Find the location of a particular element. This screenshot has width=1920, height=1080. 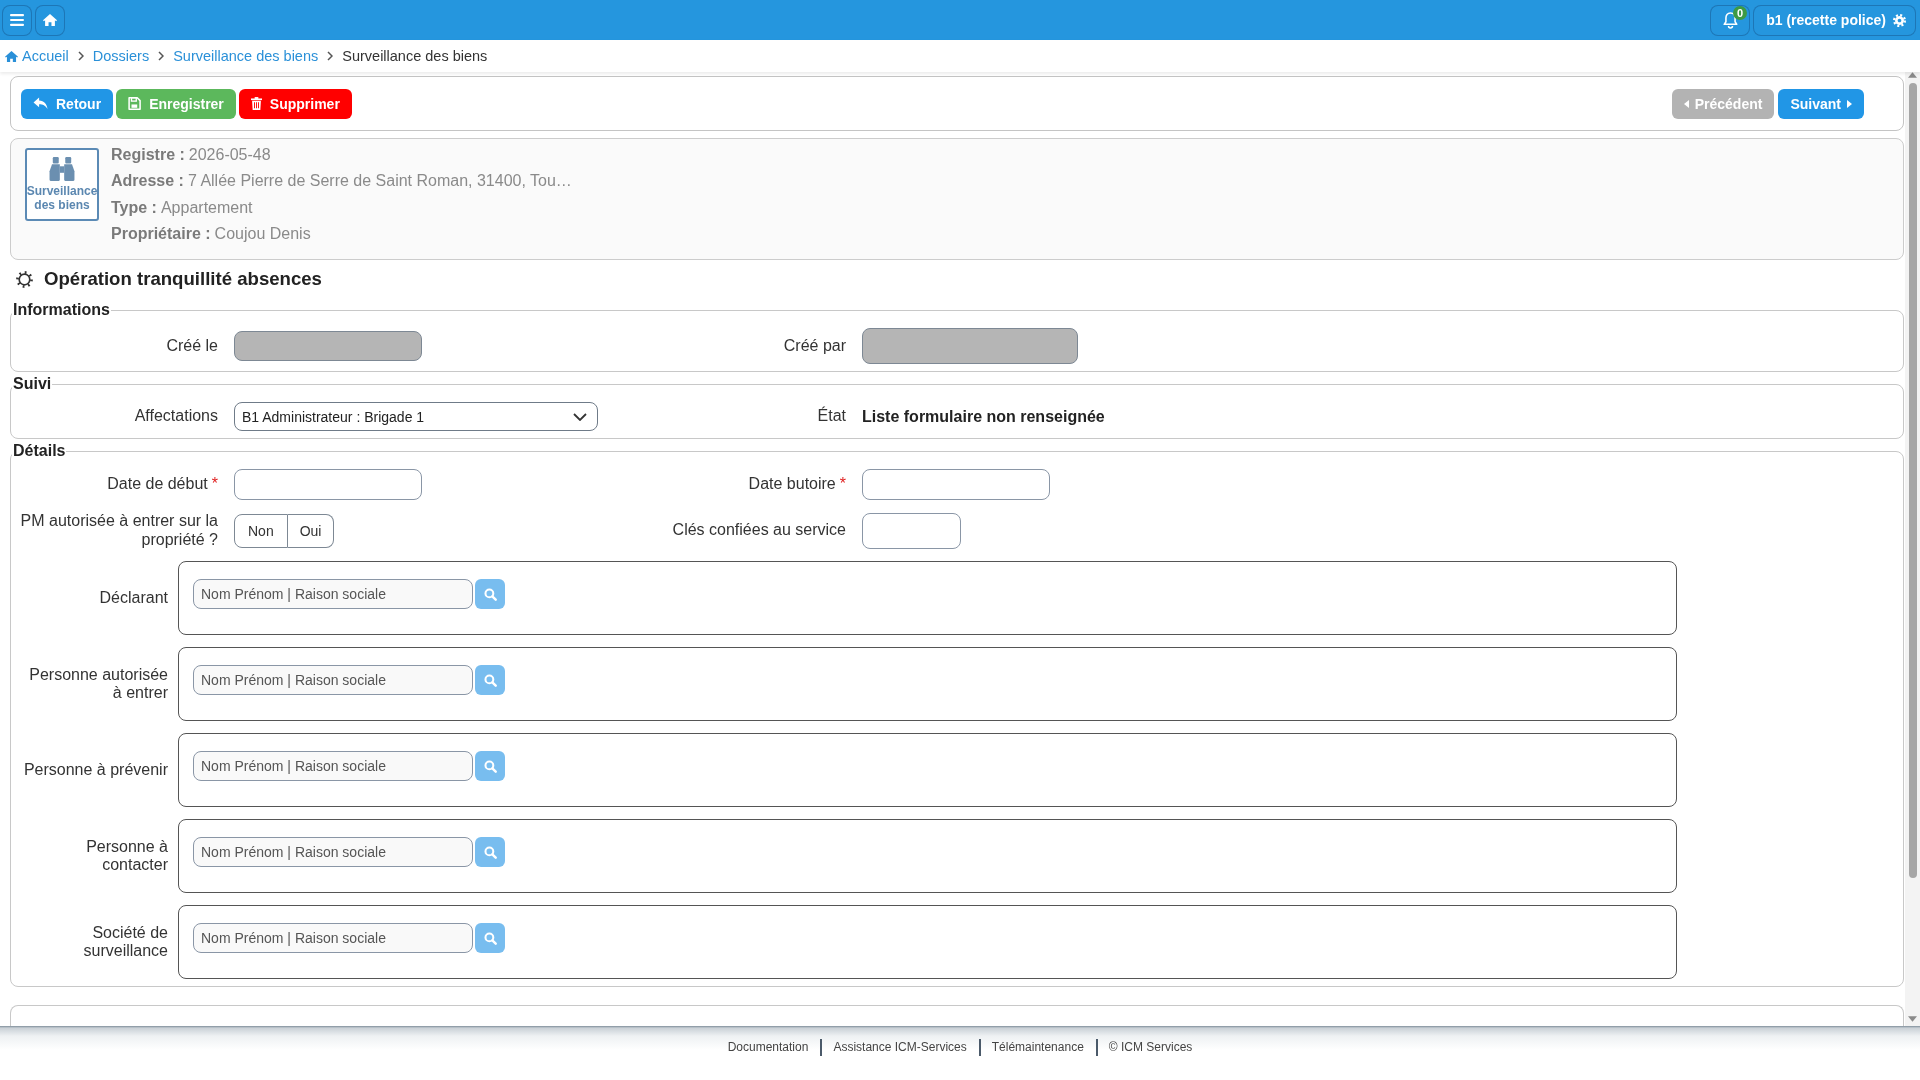

next-button: Suivant is located at coordinates (1821, 103).